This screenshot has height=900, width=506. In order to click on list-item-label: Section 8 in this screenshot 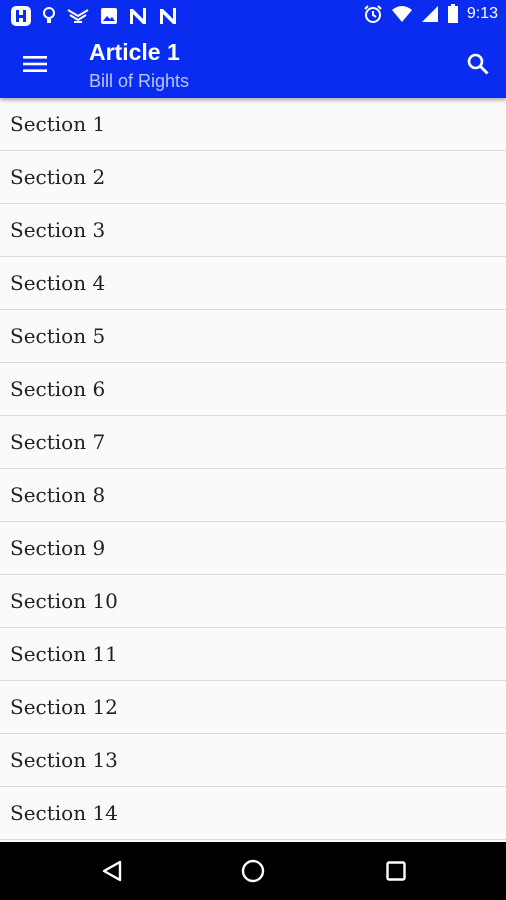, I will do `click(58, 495)`.